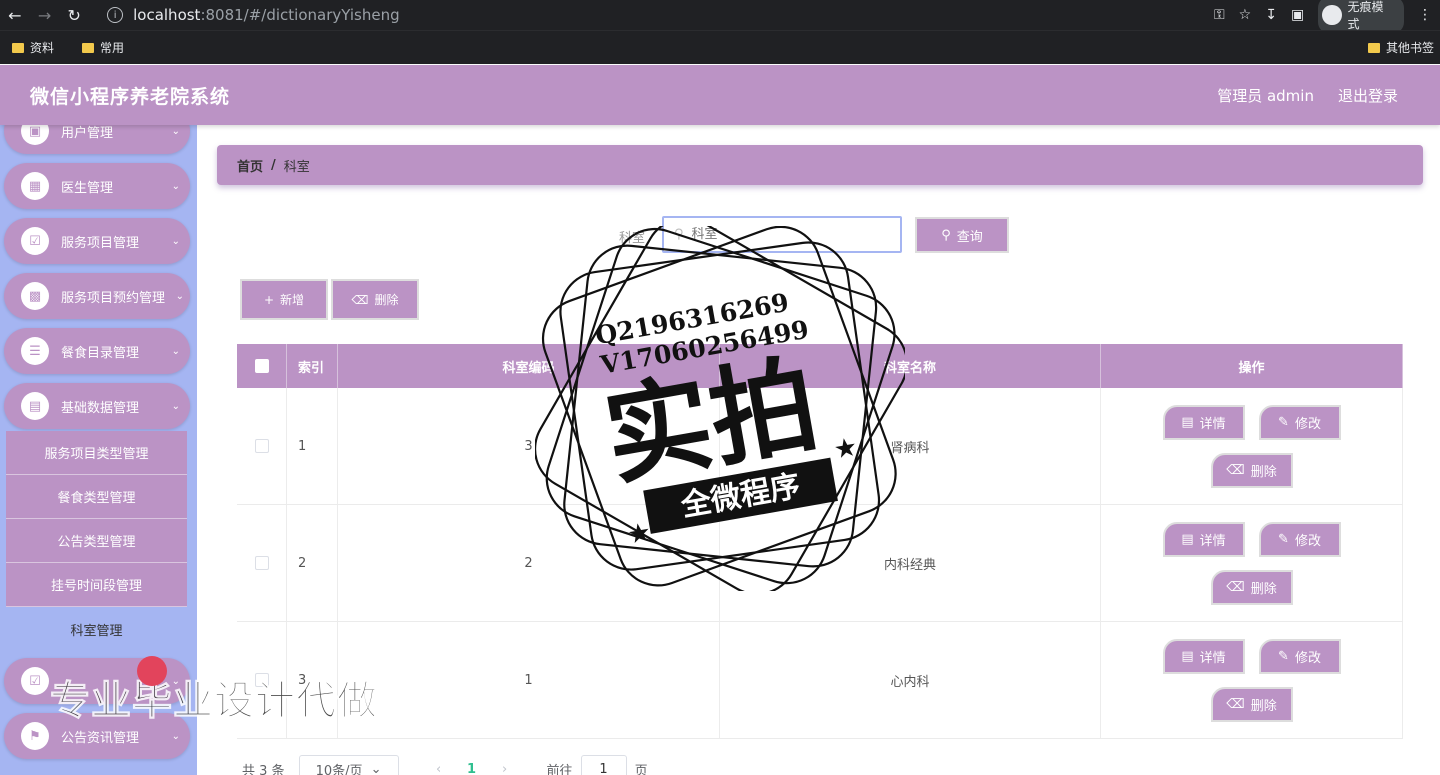  I want to click on download-icon: ↧, so click(1271, 15).